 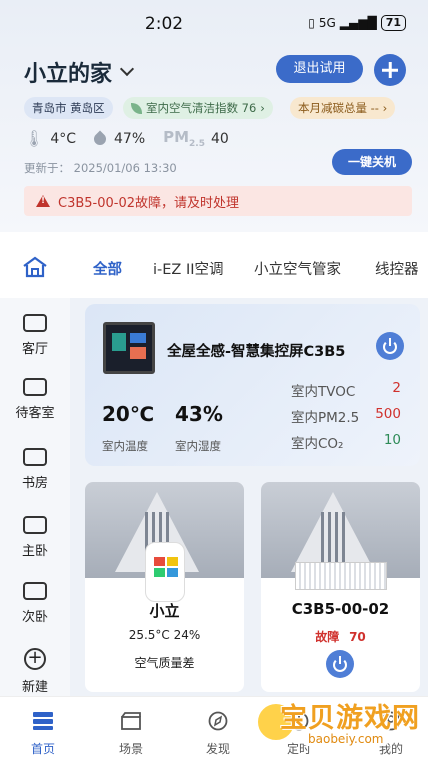 What do you see at coordinates (188, 268) in the screenshot?
I see `tab-aircon: i-EZ II空调` at bounding box center [188, 268].